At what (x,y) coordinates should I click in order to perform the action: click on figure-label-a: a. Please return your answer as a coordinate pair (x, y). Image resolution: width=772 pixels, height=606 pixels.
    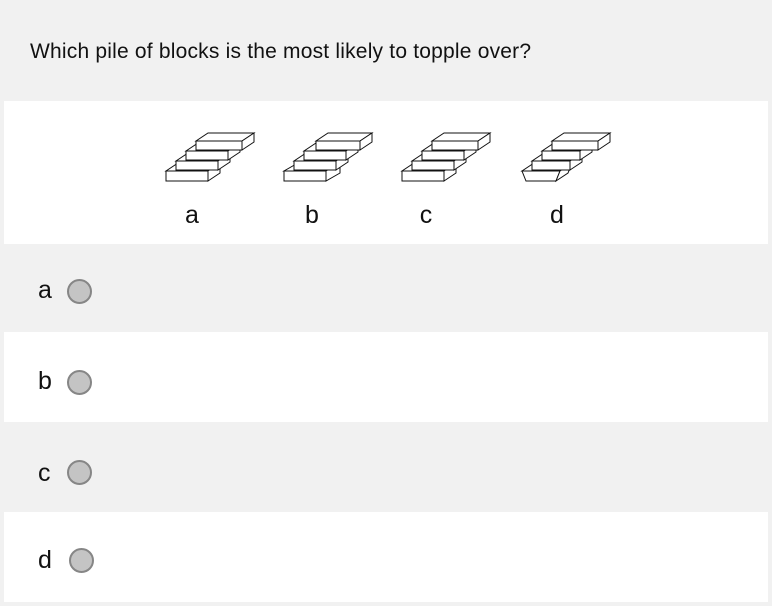
    Looking at the image, I should click on (192, 215).